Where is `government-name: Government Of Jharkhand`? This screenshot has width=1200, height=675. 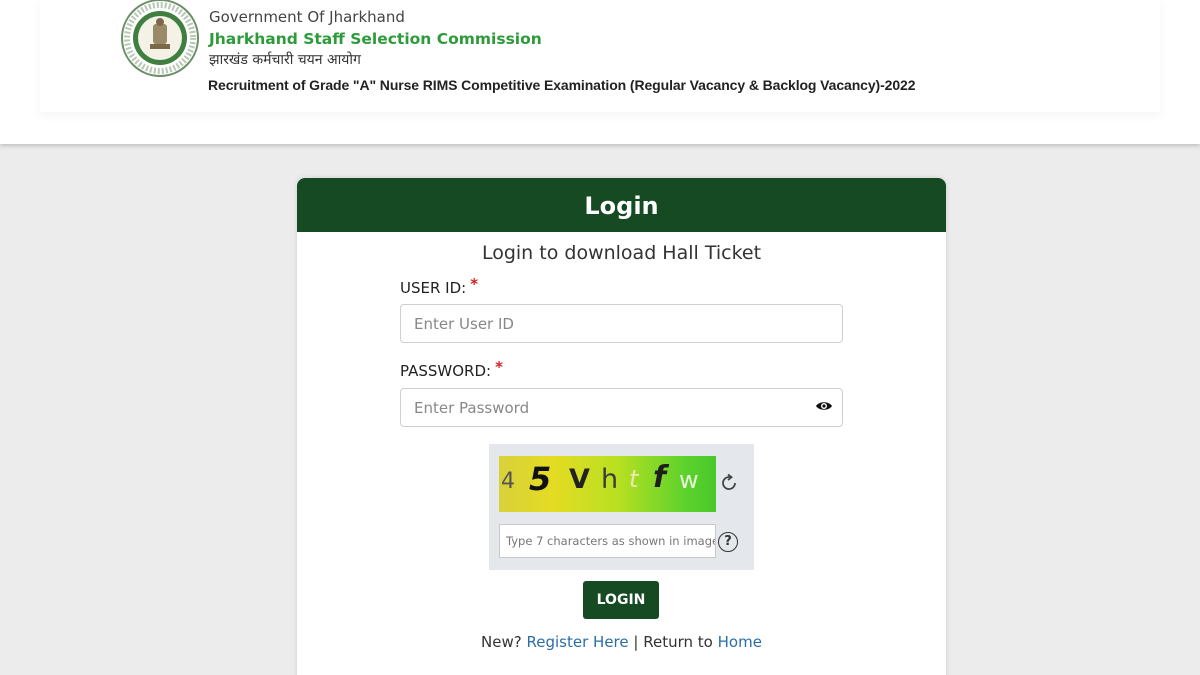
government-name: Government Of Jharkhand is located at coordinates (307, 17).